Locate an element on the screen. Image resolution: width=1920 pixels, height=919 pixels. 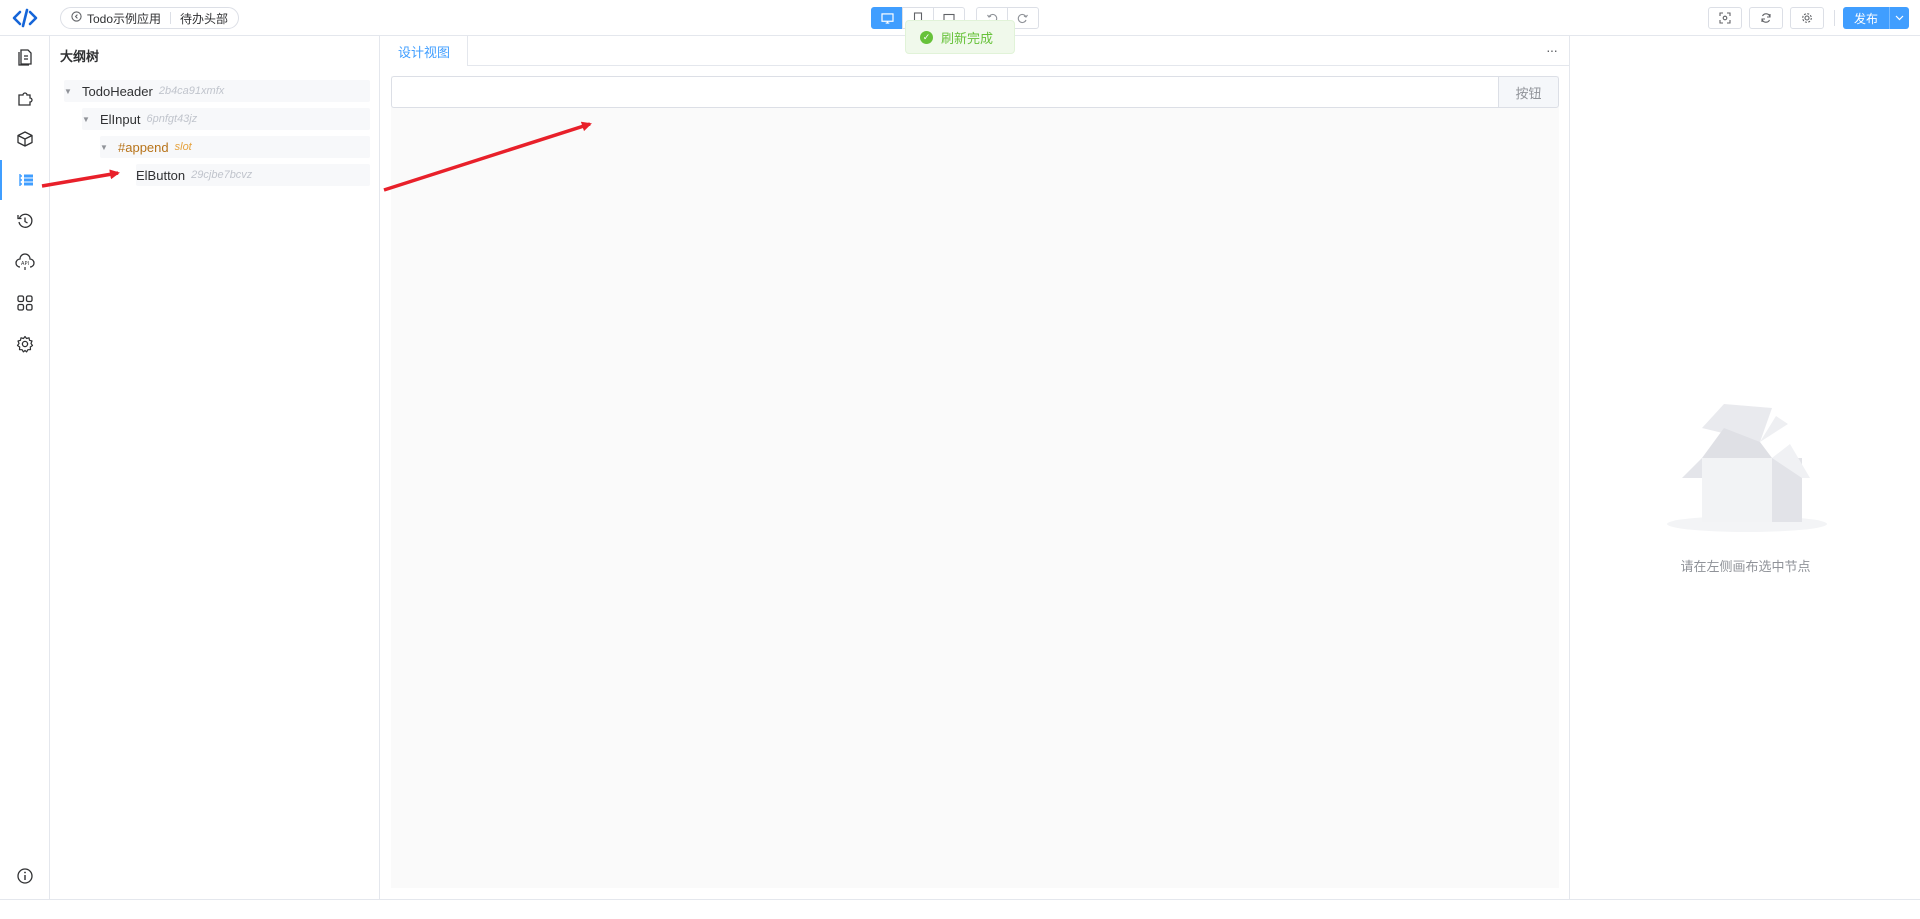
rail-components is located at coordinates (24, 98).